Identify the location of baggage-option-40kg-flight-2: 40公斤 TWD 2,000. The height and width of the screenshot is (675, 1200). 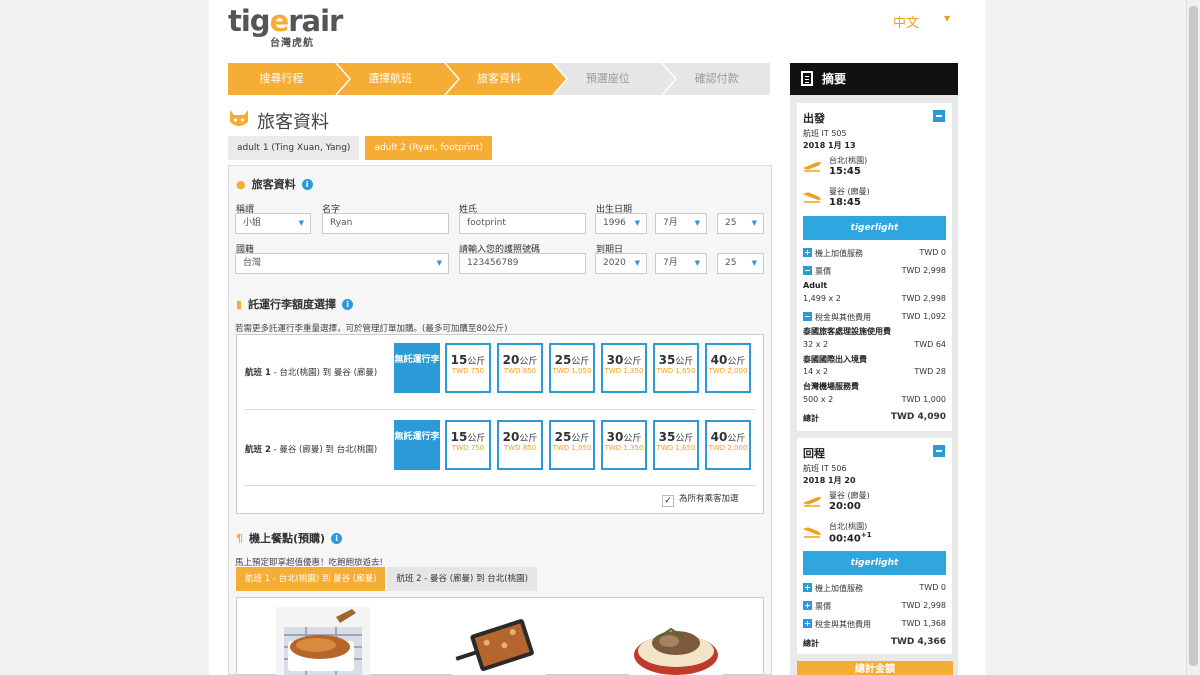
(728, 445).